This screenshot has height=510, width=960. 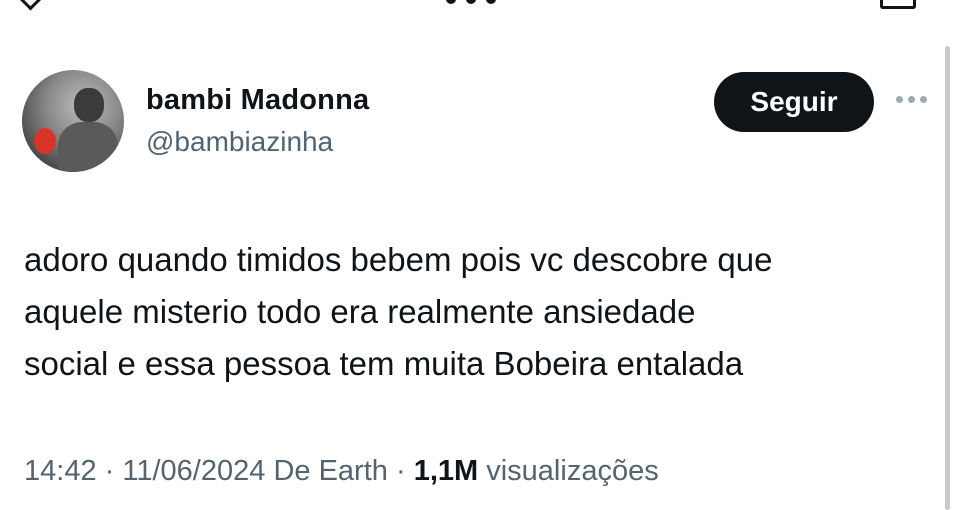 I want to click on more-horizontal-icon, so click(x=911, y=99).